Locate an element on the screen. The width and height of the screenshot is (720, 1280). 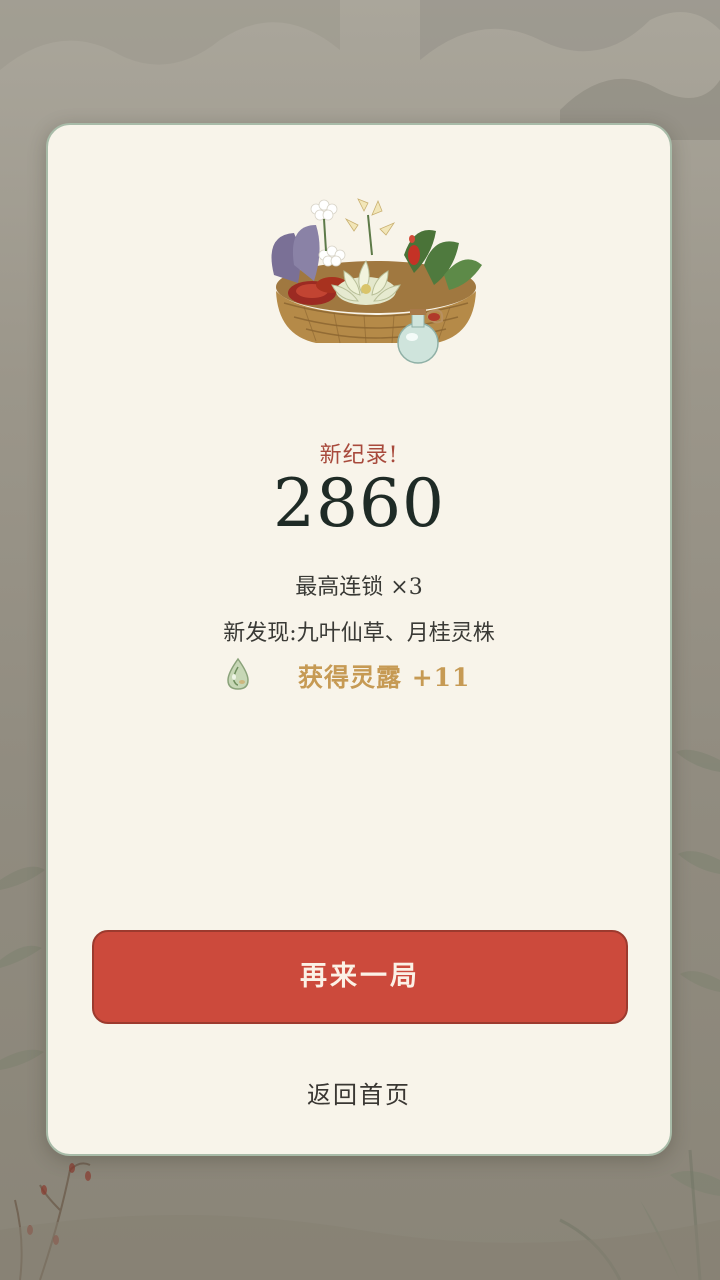
score-value: 2860 is located at coordinates (359, 503).